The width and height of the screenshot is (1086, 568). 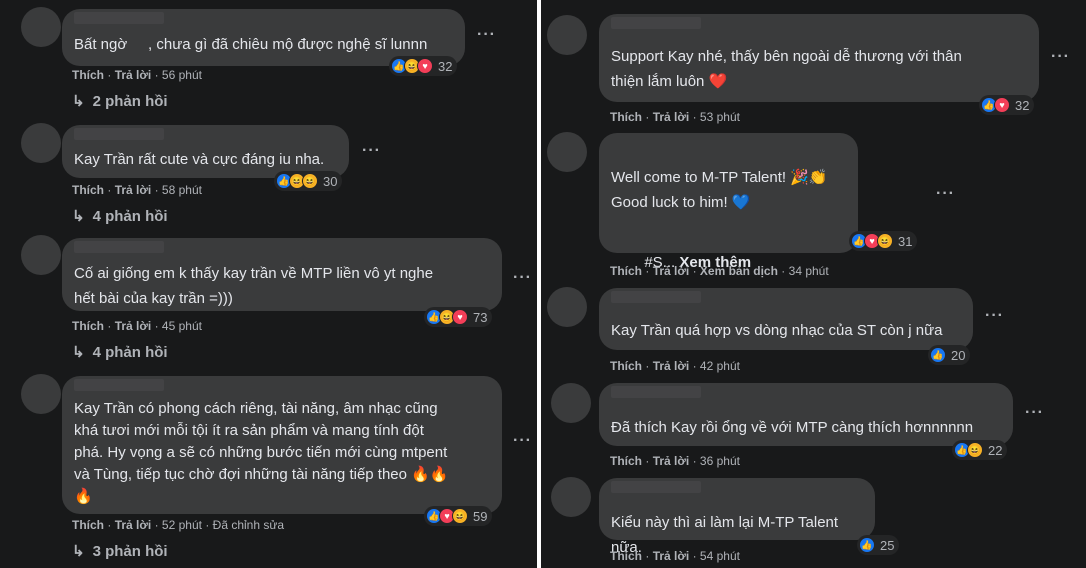 I want to click on reaction-icons: 👍 😆 ♥, so click(x=447, y=317).